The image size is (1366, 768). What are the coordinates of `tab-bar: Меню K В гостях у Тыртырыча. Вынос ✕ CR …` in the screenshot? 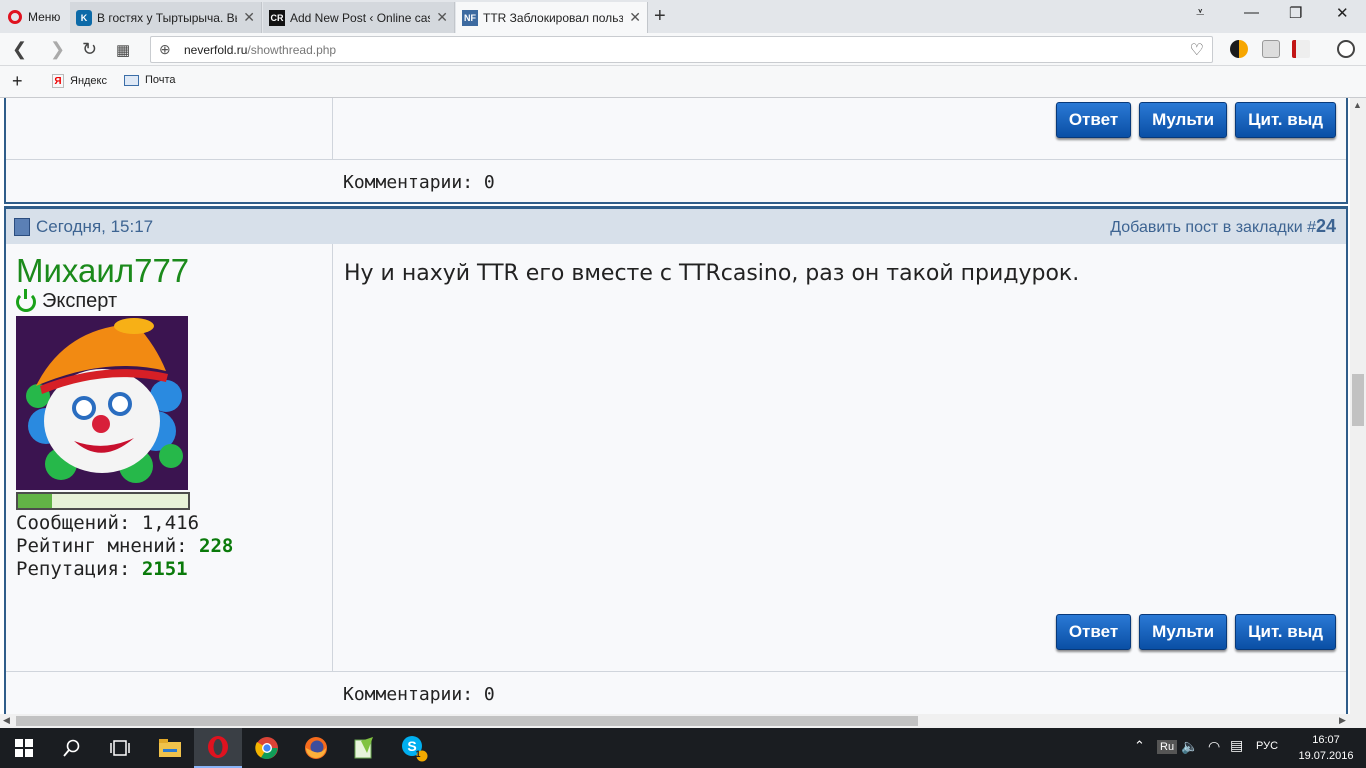 It's located at (683, 16).